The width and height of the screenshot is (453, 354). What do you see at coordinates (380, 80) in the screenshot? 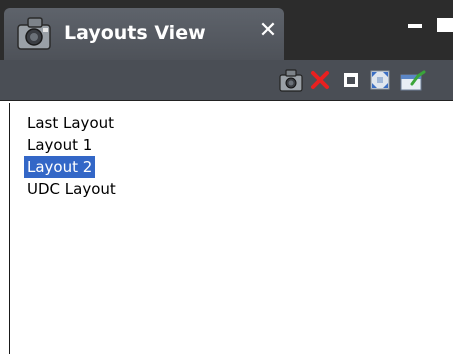
I see `fit-view-icon` at bounding box center [380, 80].